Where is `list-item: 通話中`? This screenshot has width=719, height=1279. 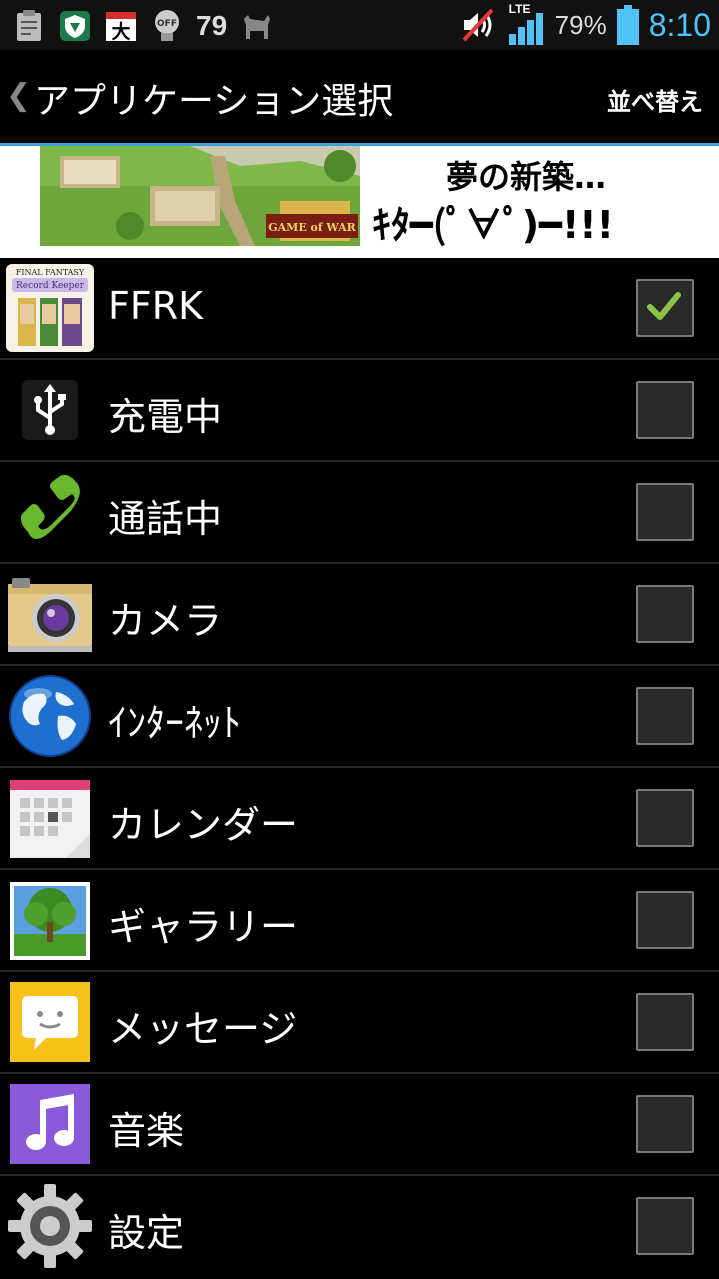 list-item: 通話中 is located at coordinates (359, 513).